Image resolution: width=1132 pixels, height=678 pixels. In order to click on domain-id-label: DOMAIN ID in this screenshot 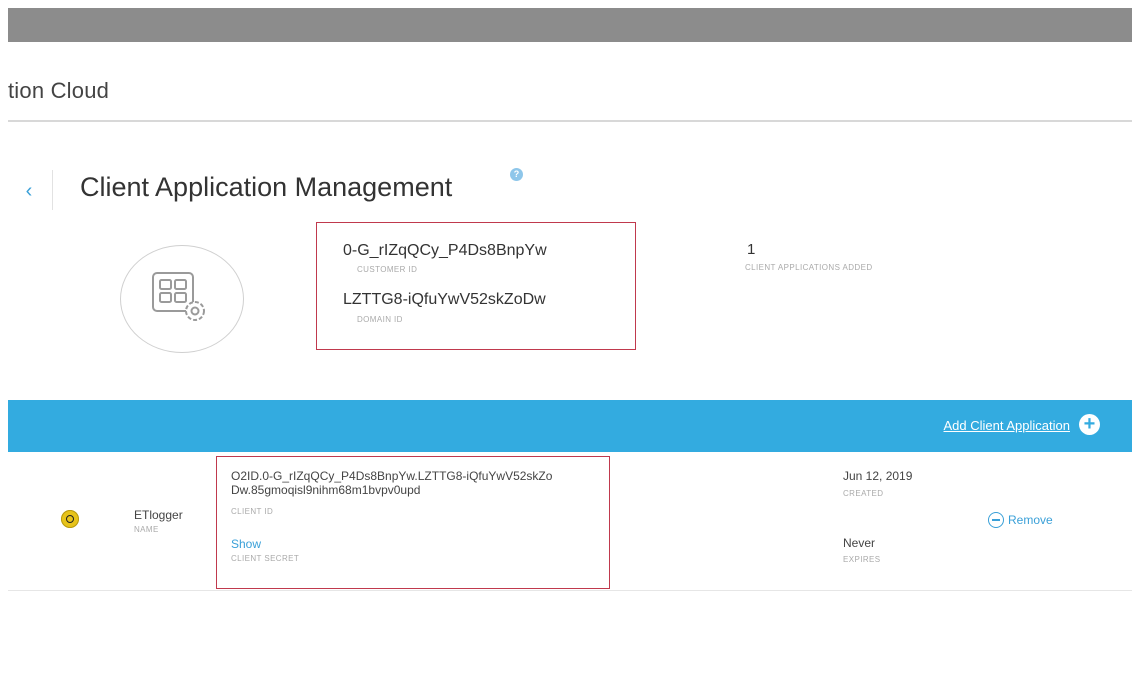, I will do `click(380, 319)`.